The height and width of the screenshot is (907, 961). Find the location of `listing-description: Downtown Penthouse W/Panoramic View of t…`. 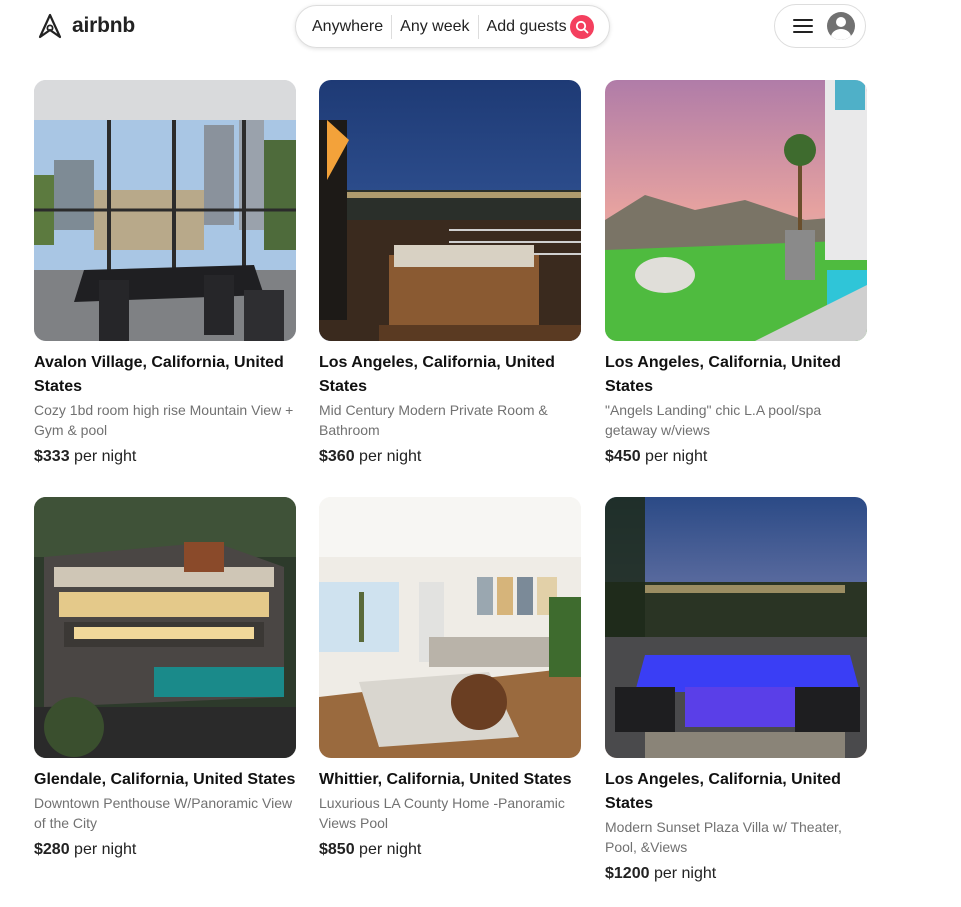

listing-description: Downtown Penthouse W/Panoramic View of t… is located at coordinates (163, 813).